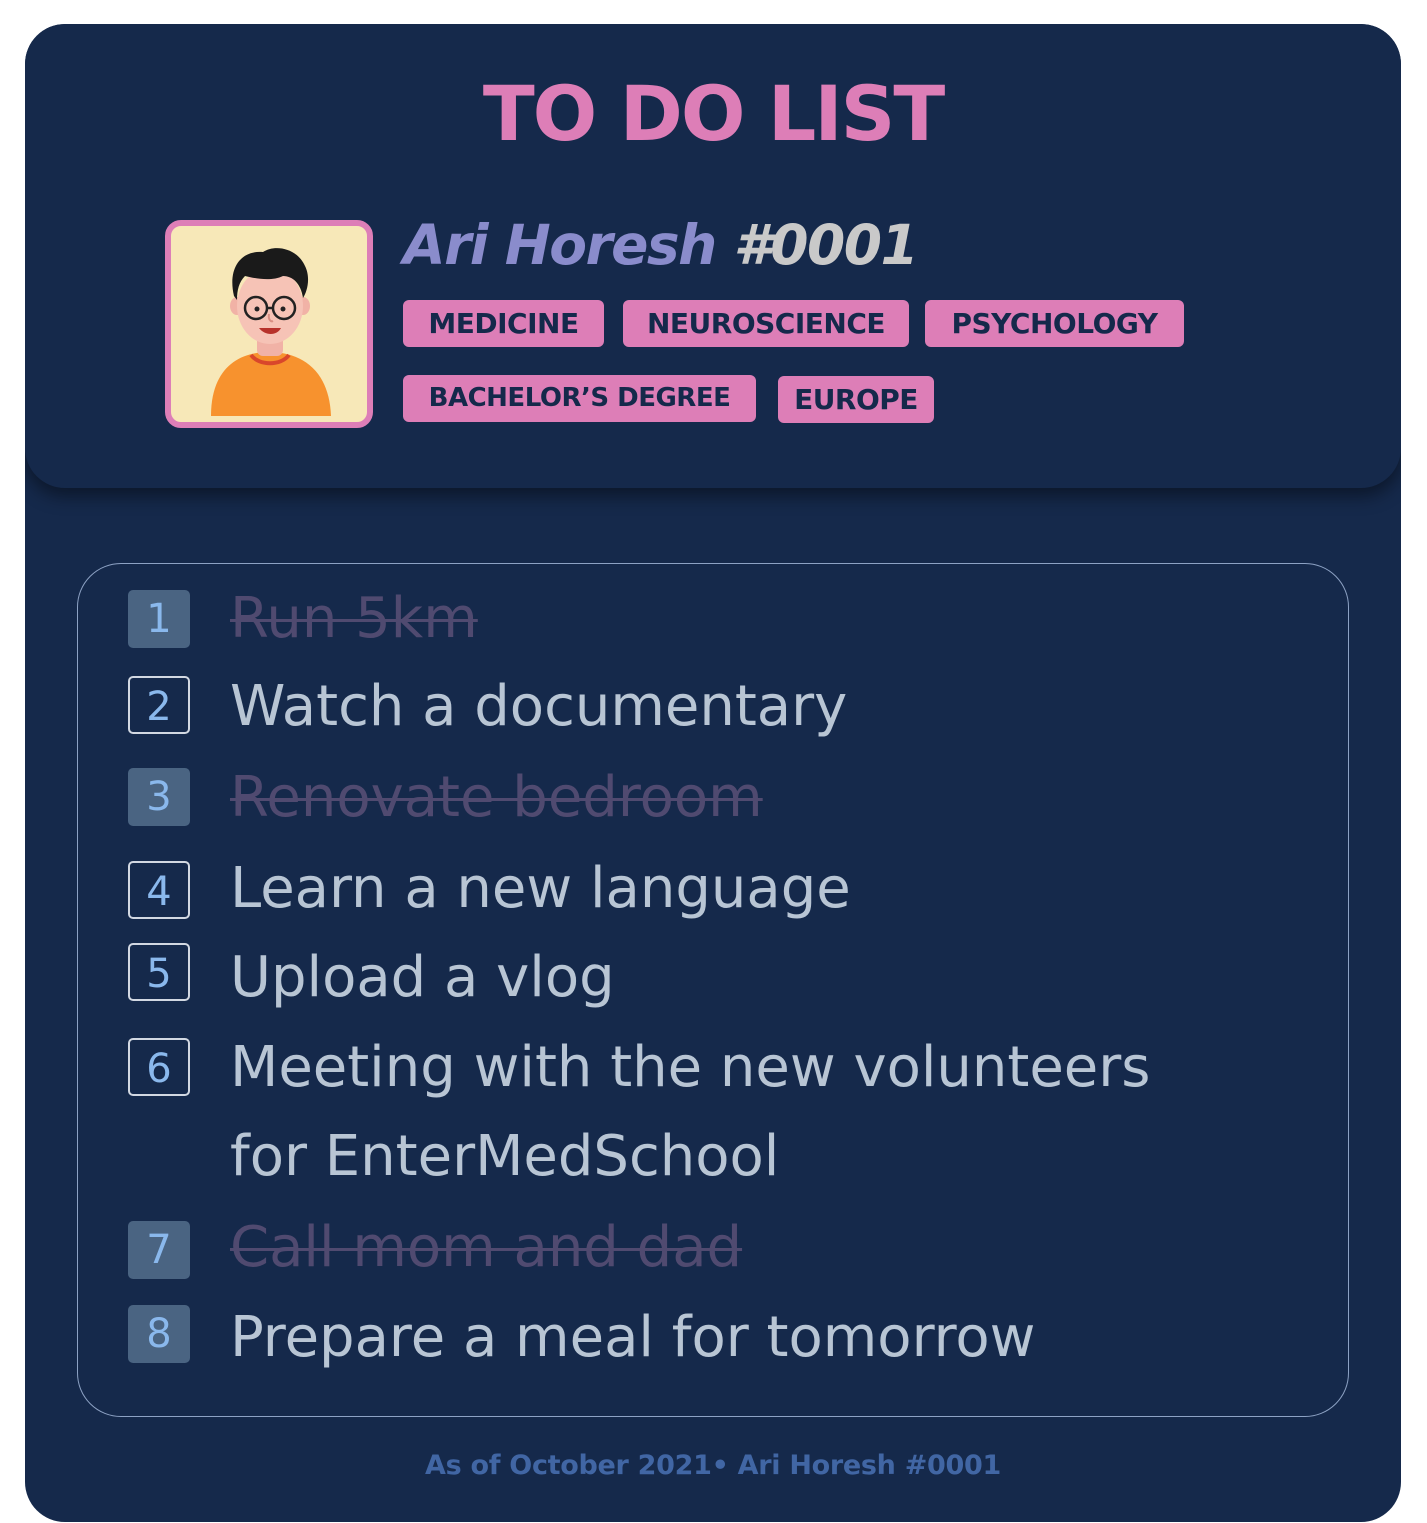  I want to click on task-text: Call mom and dad, so click(486, 1247).